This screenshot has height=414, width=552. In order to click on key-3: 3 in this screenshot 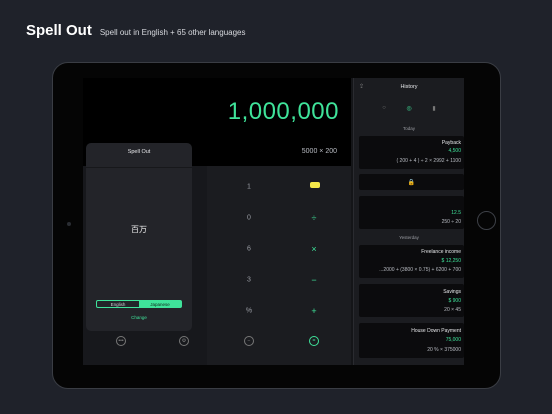, I will do `click(249, 280)`.